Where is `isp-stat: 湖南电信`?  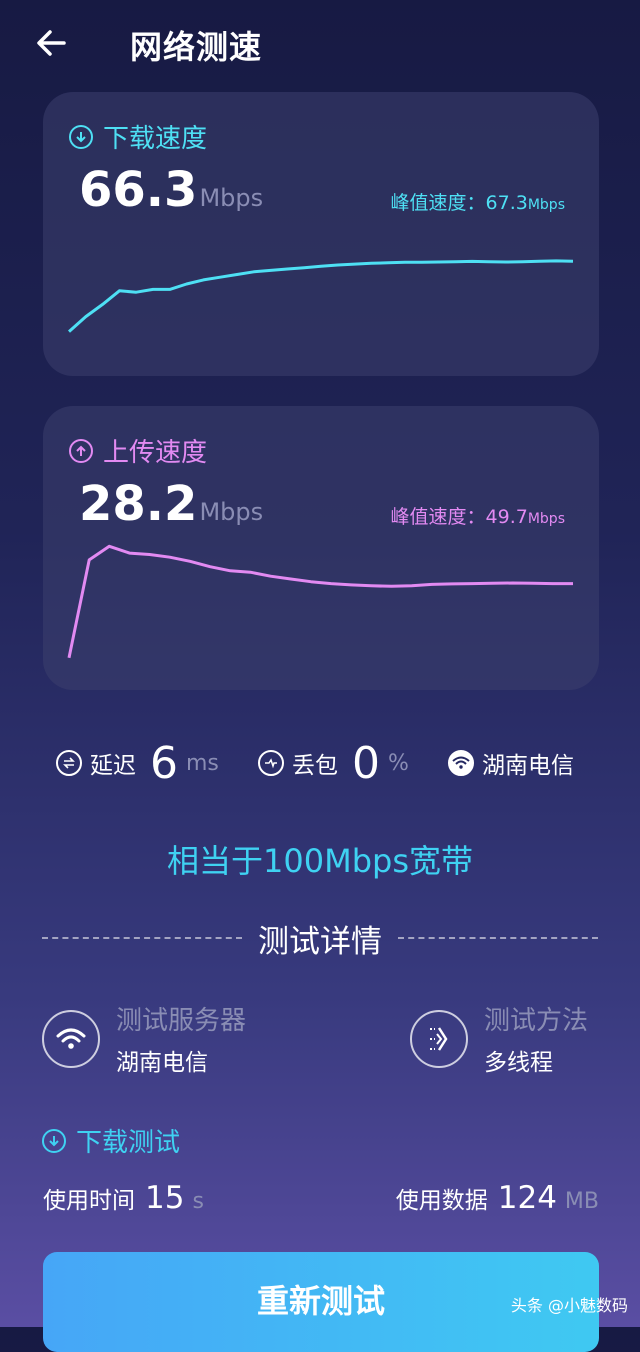 isp-stat: 湖南电信 is located at coordinates (511, 763).